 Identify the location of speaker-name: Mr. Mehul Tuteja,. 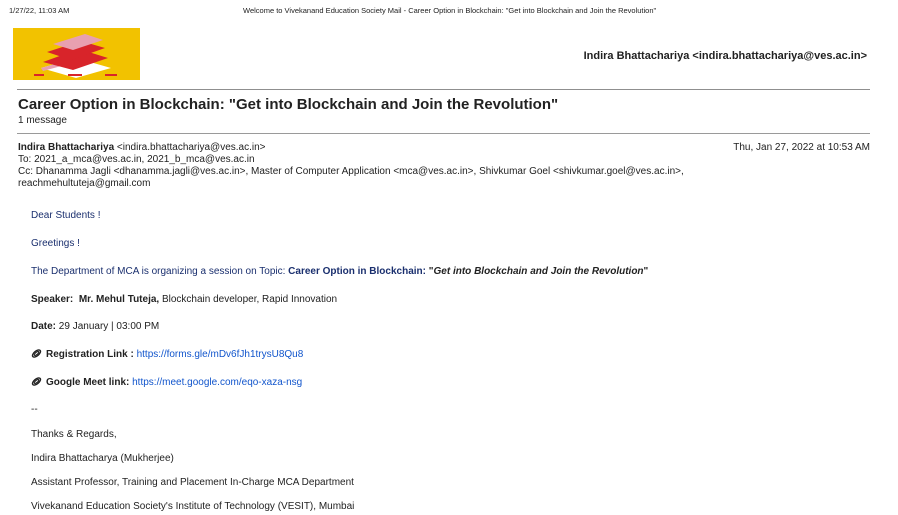
(119, 299).